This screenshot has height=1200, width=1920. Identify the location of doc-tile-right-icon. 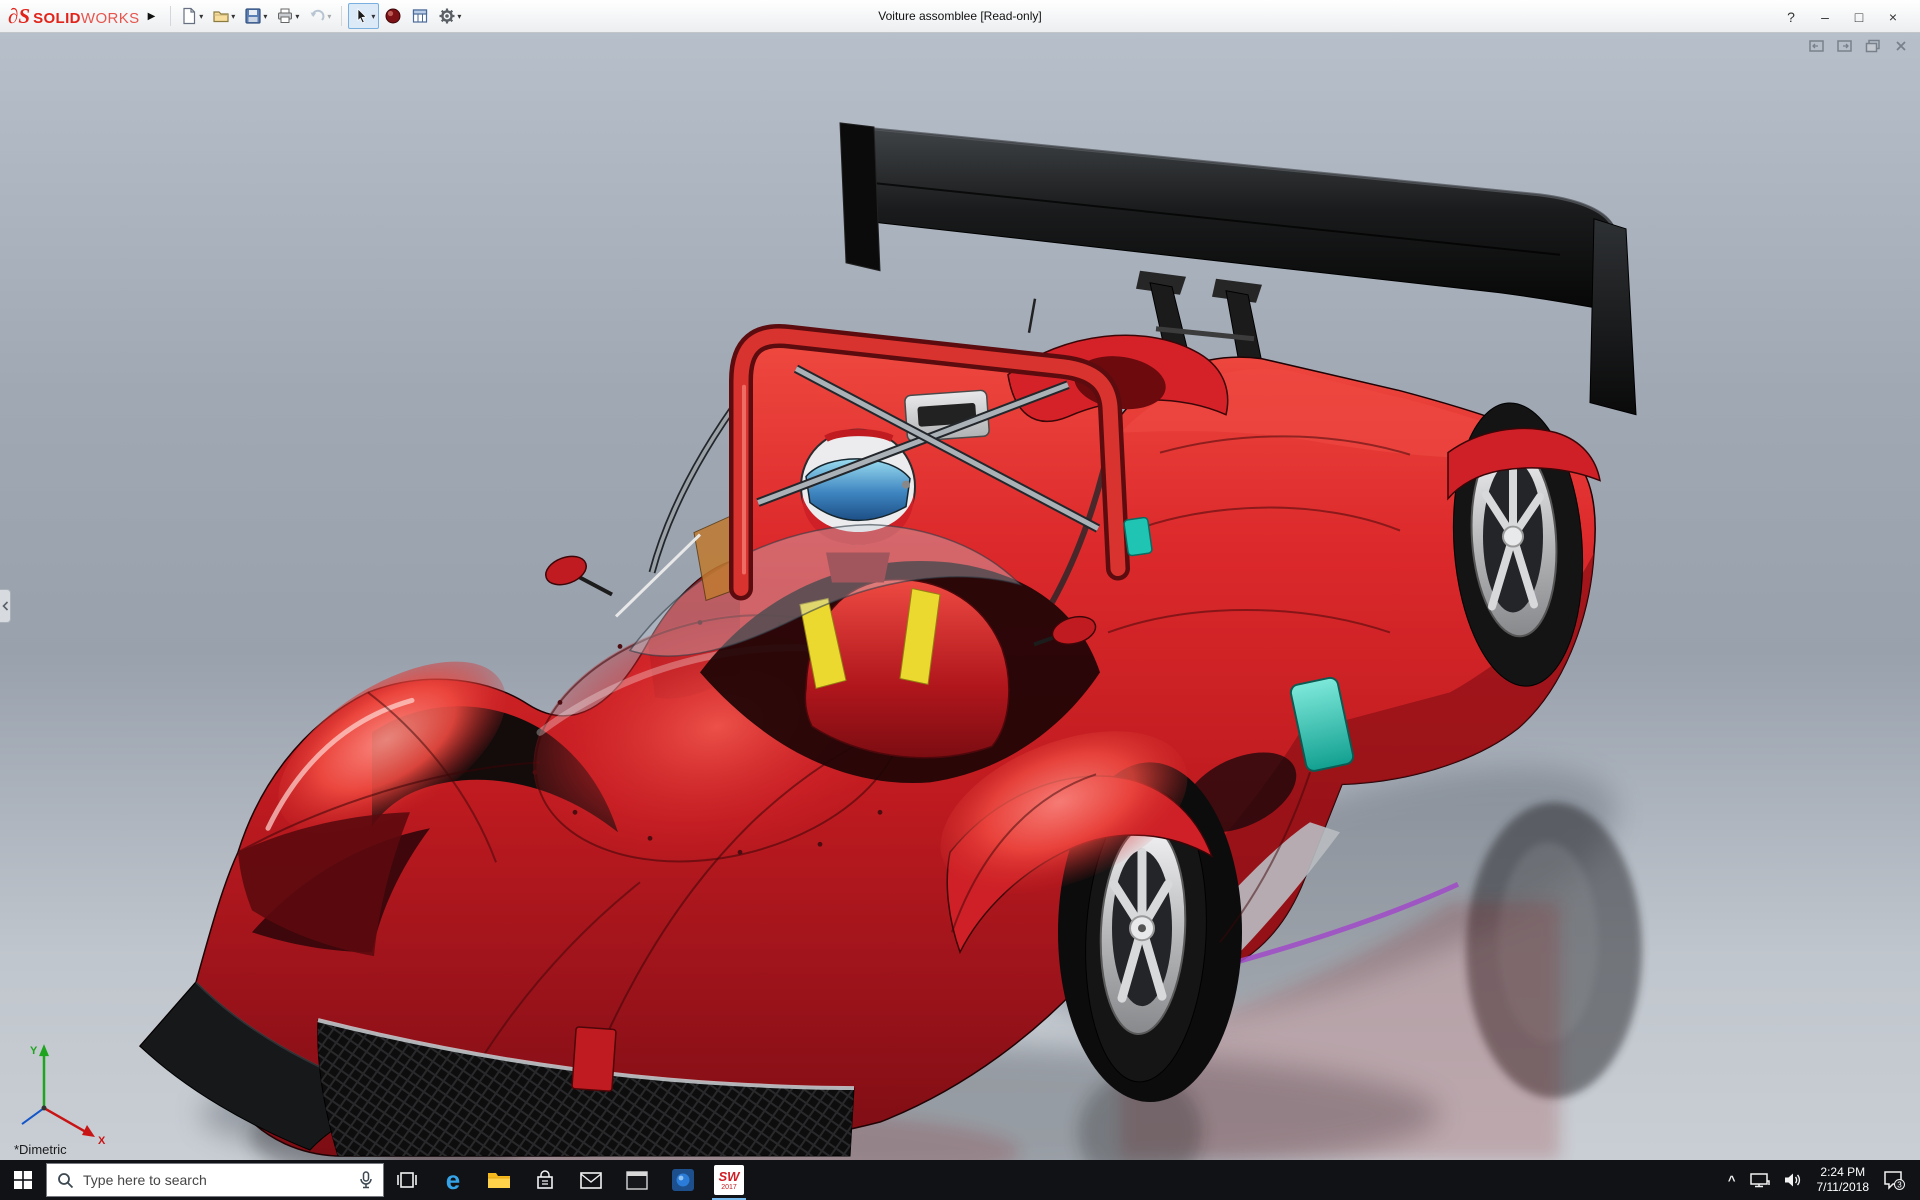
(1845, 46).